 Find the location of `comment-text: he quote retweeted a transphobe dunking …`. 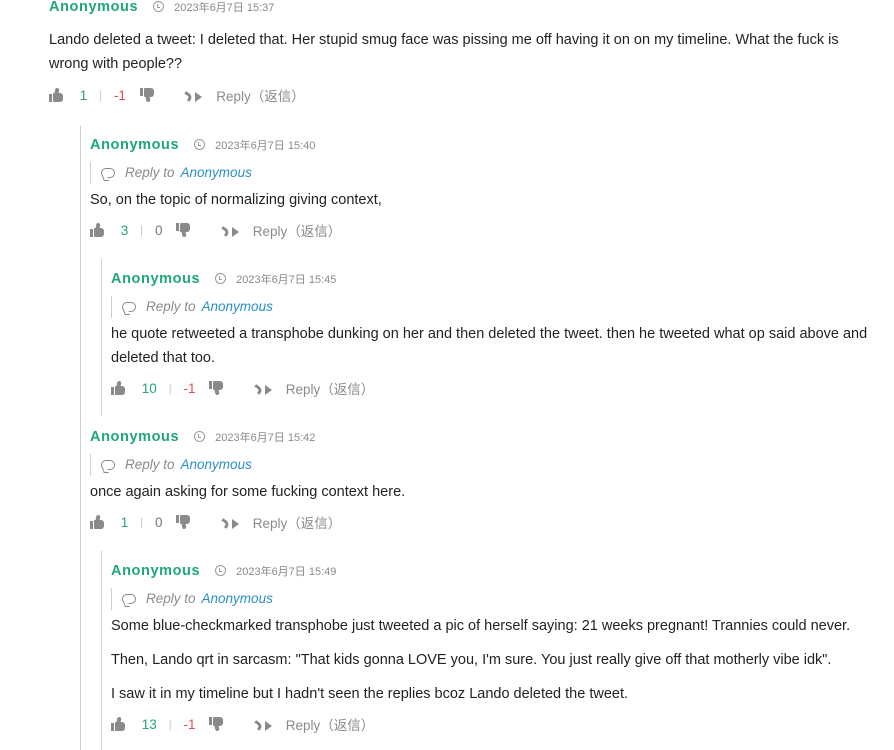

comment-text: he quote retweeted a transphobe dunking … is located at coordinates (496, 346).